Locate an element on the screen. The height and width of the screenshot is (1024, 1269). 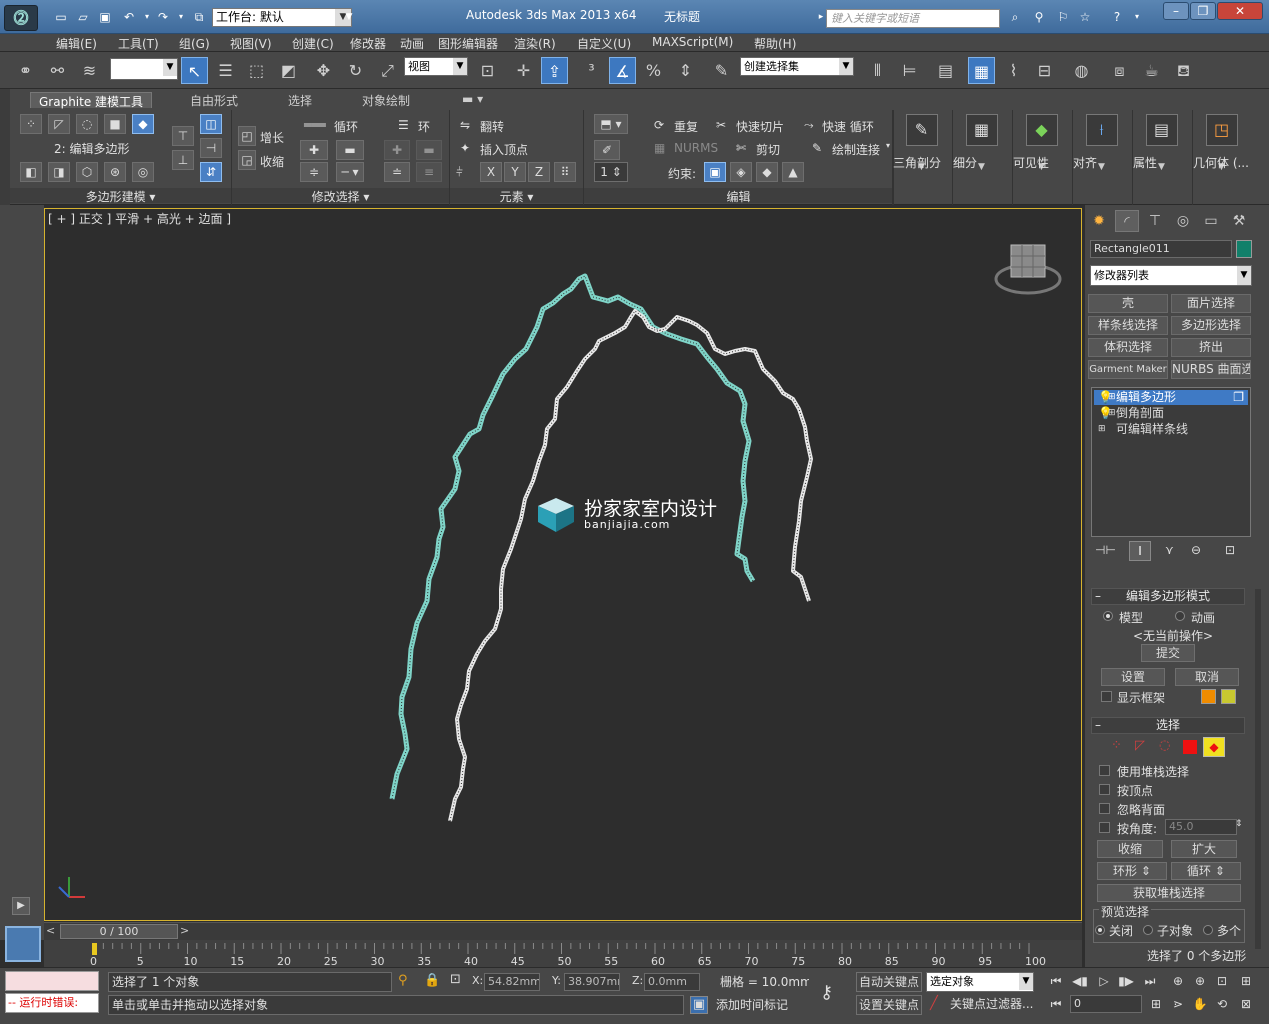
viewport-label: [ + ] 正交 ] 平滑 + 高光 + 边面 ] is located at coordinates (139, 218).